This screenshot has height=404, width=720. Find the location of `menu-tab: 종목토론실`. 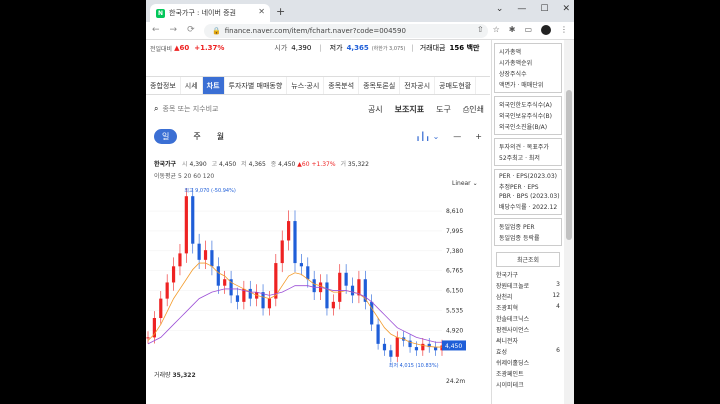

menu-tab: 종목토론실 is located at coordinates (380, 85).